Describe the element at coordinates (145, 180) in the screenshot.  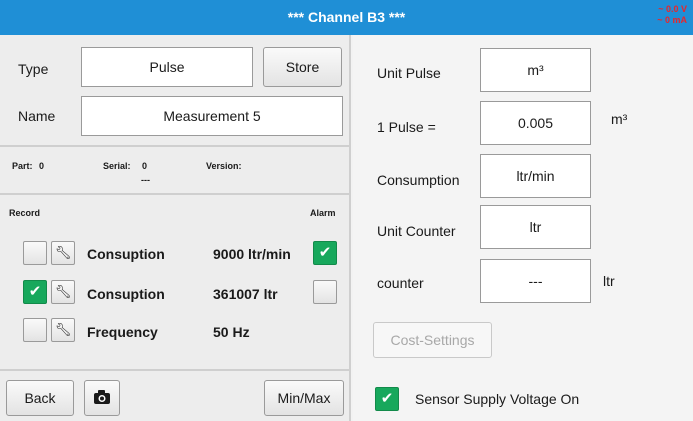
I see `serial-extra: ---` at that location.